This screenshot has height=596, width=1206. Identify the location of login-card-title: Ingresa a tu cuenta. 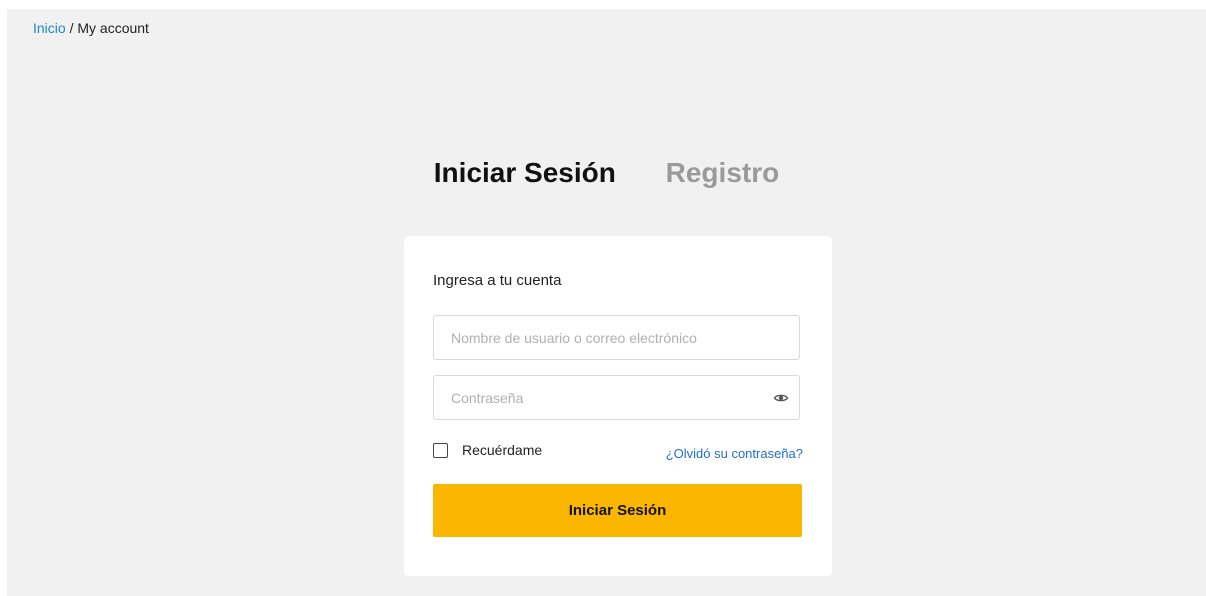
(497, 280).